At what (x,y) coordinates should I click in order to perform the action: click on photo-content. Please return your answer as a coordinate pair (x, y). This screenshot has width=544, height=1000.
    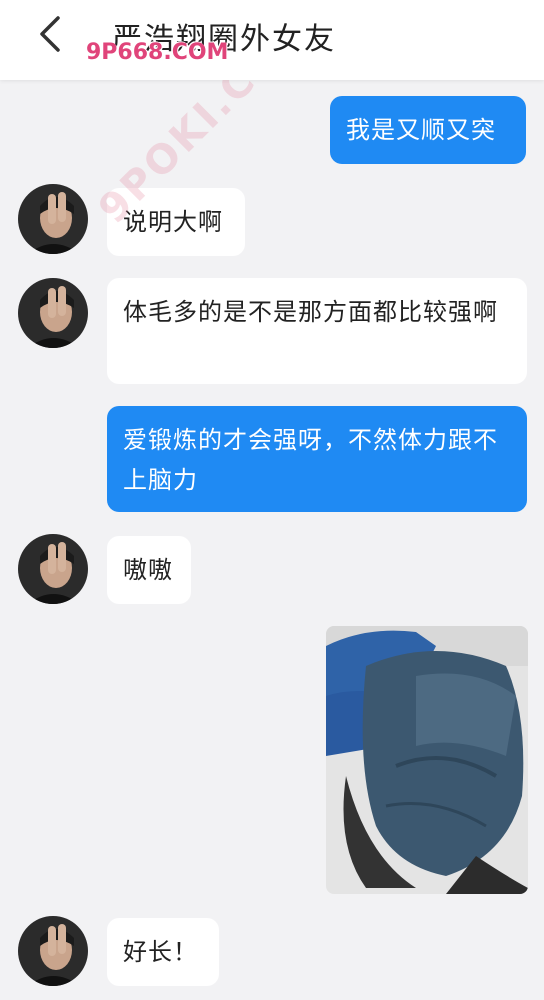
    Looking at the image, I should click on (427, 760).